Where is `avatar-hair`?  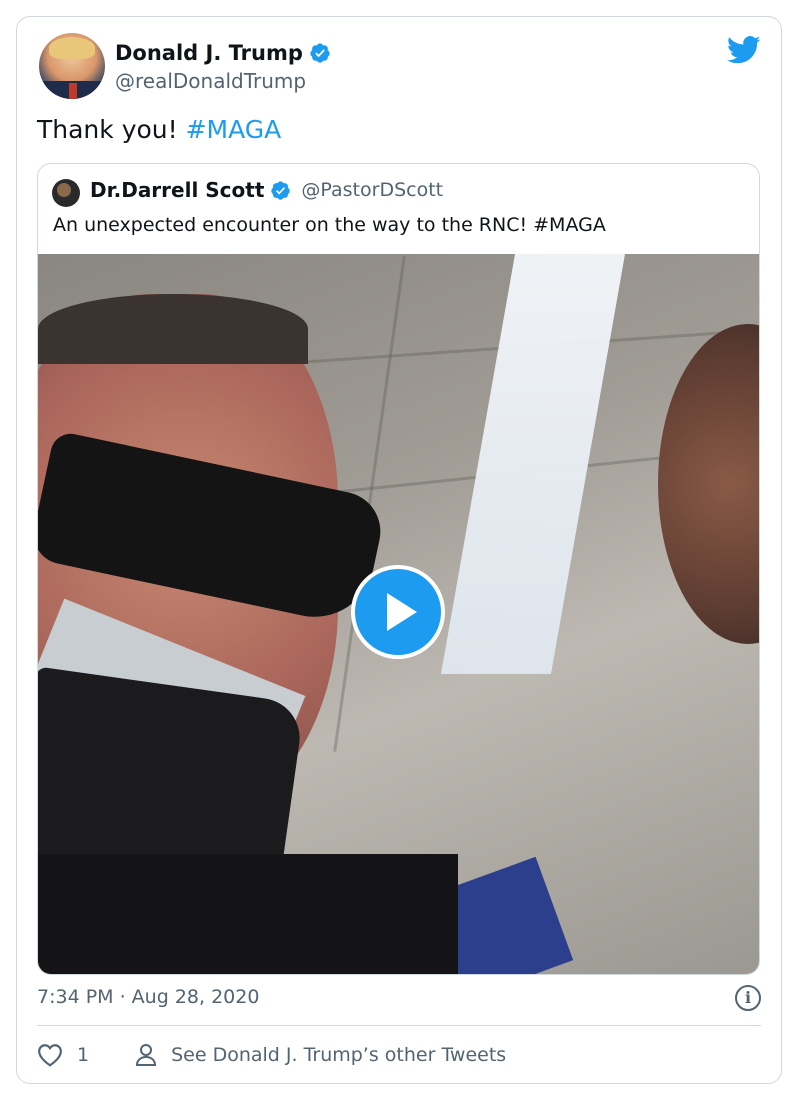
avatar-hair is located at coordinates (72, 48).